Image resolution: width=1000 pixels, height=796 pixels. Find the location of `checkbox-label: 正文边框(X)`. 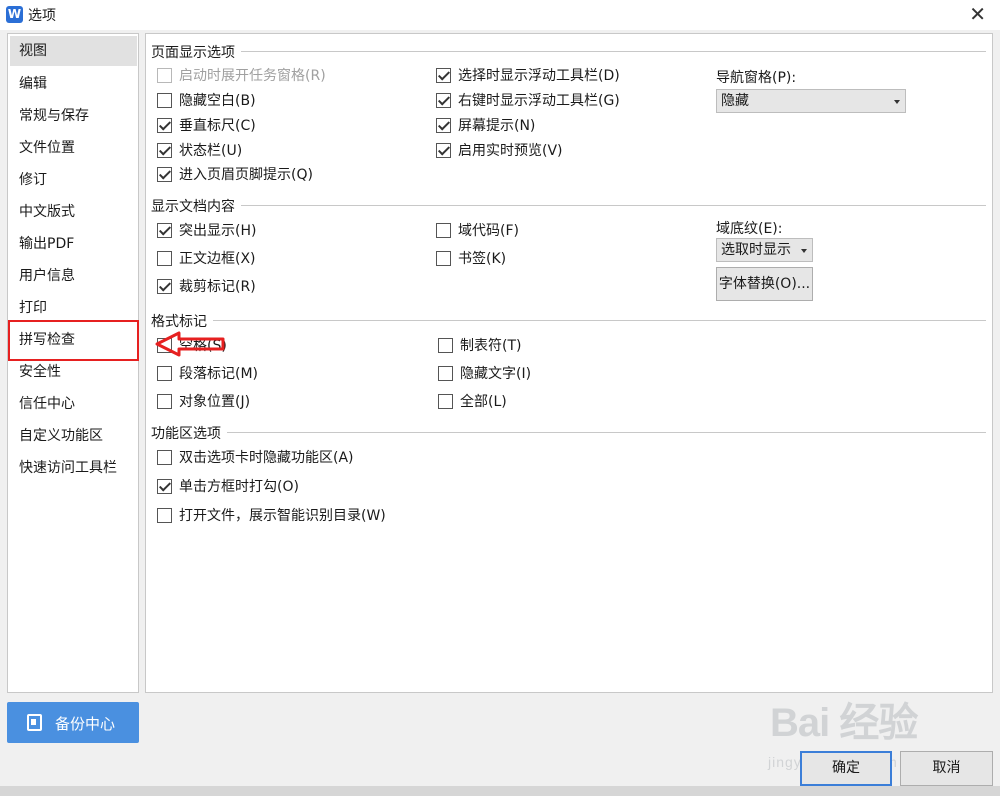

checkbox-label: 正文边框(X) is located at coordinates (217, 259).